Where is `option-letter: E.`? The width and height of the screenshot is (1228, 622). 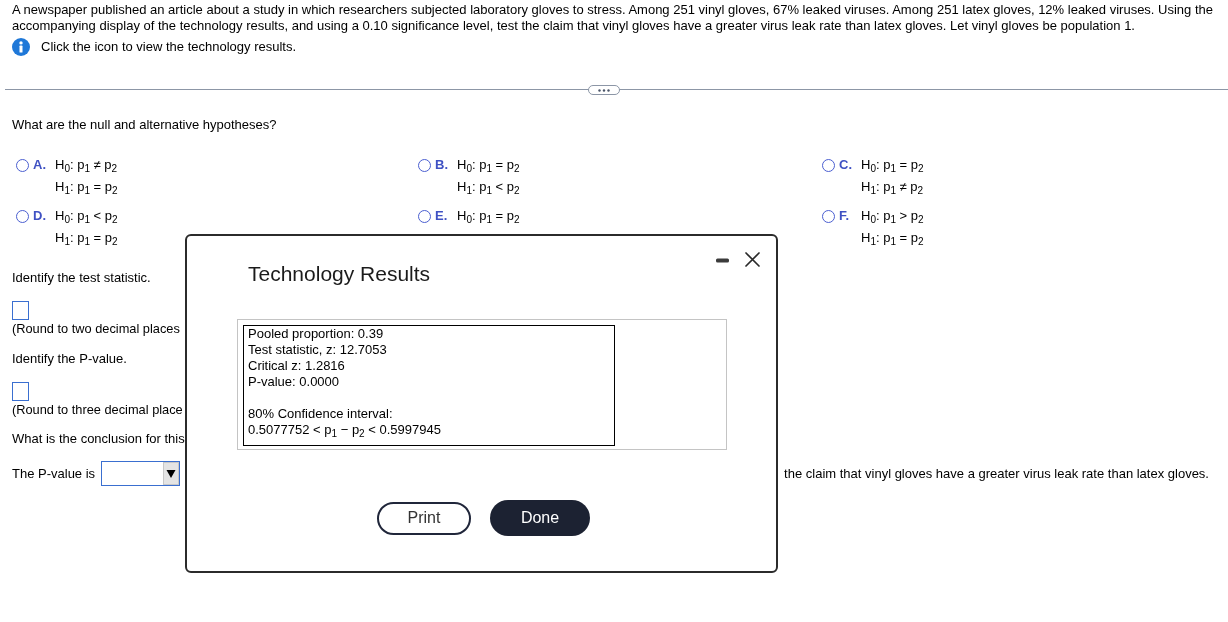 option-letter: E. is located at coordinates (442, 216).